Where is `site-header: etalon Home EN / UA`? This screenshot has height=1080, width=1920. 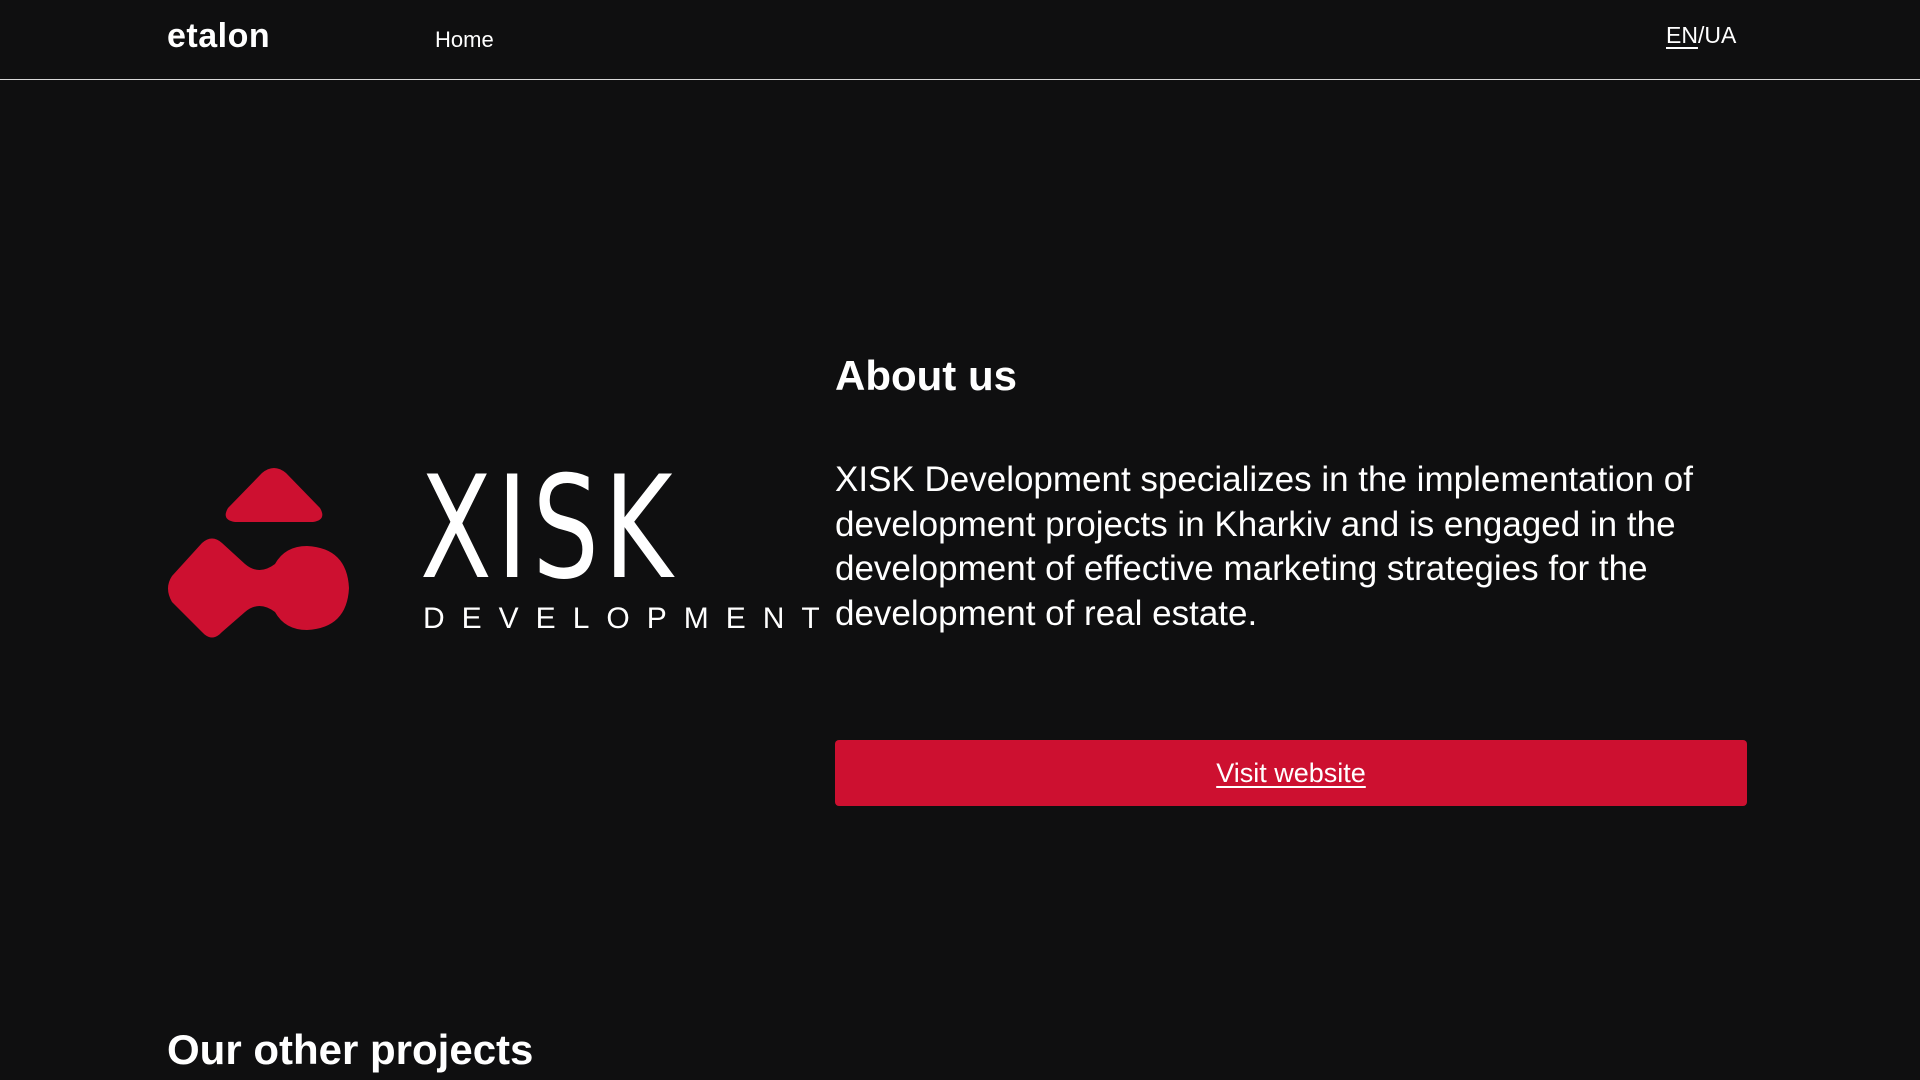
site-header: etalon Home EN / UA is located at coordinates (960, 40).